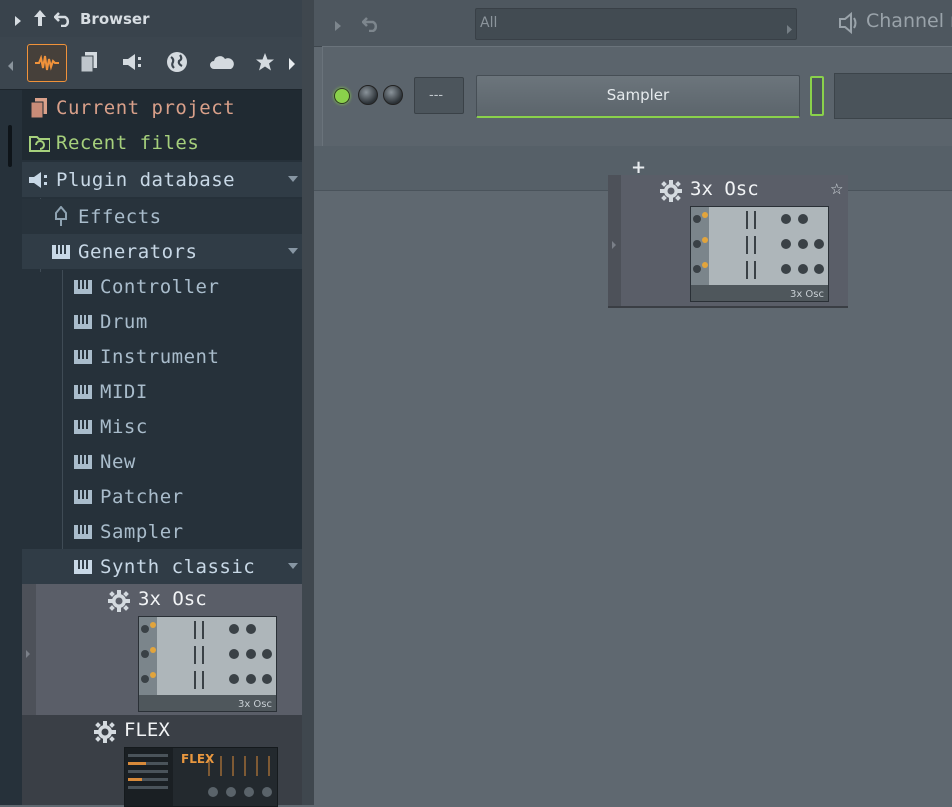 Image resolution: width=952 pixels, height=807 pixels. What do you see at coordinates (342, 96) in the screenshot?
I see `channel-enable-led` at bounding box center [342, 96].